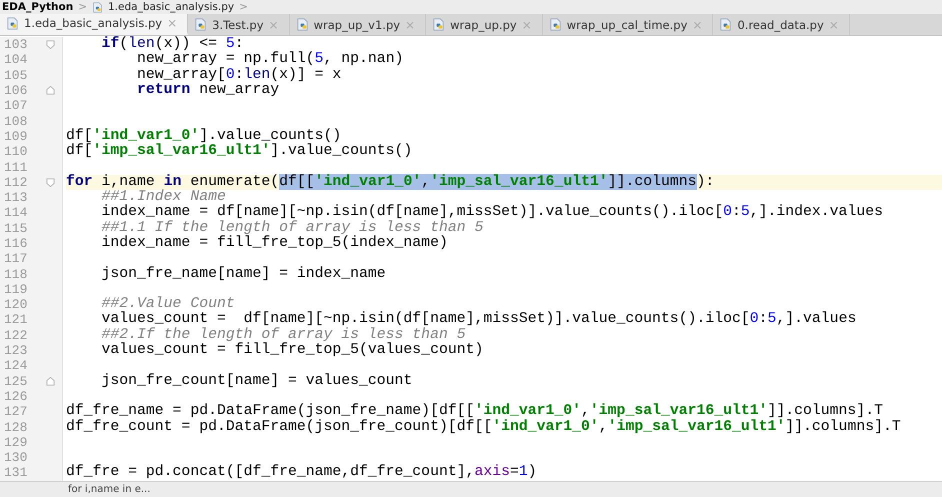 The image size is (942, 497). I want to click on tab-label: 3.Test.py, so click(238, 25).